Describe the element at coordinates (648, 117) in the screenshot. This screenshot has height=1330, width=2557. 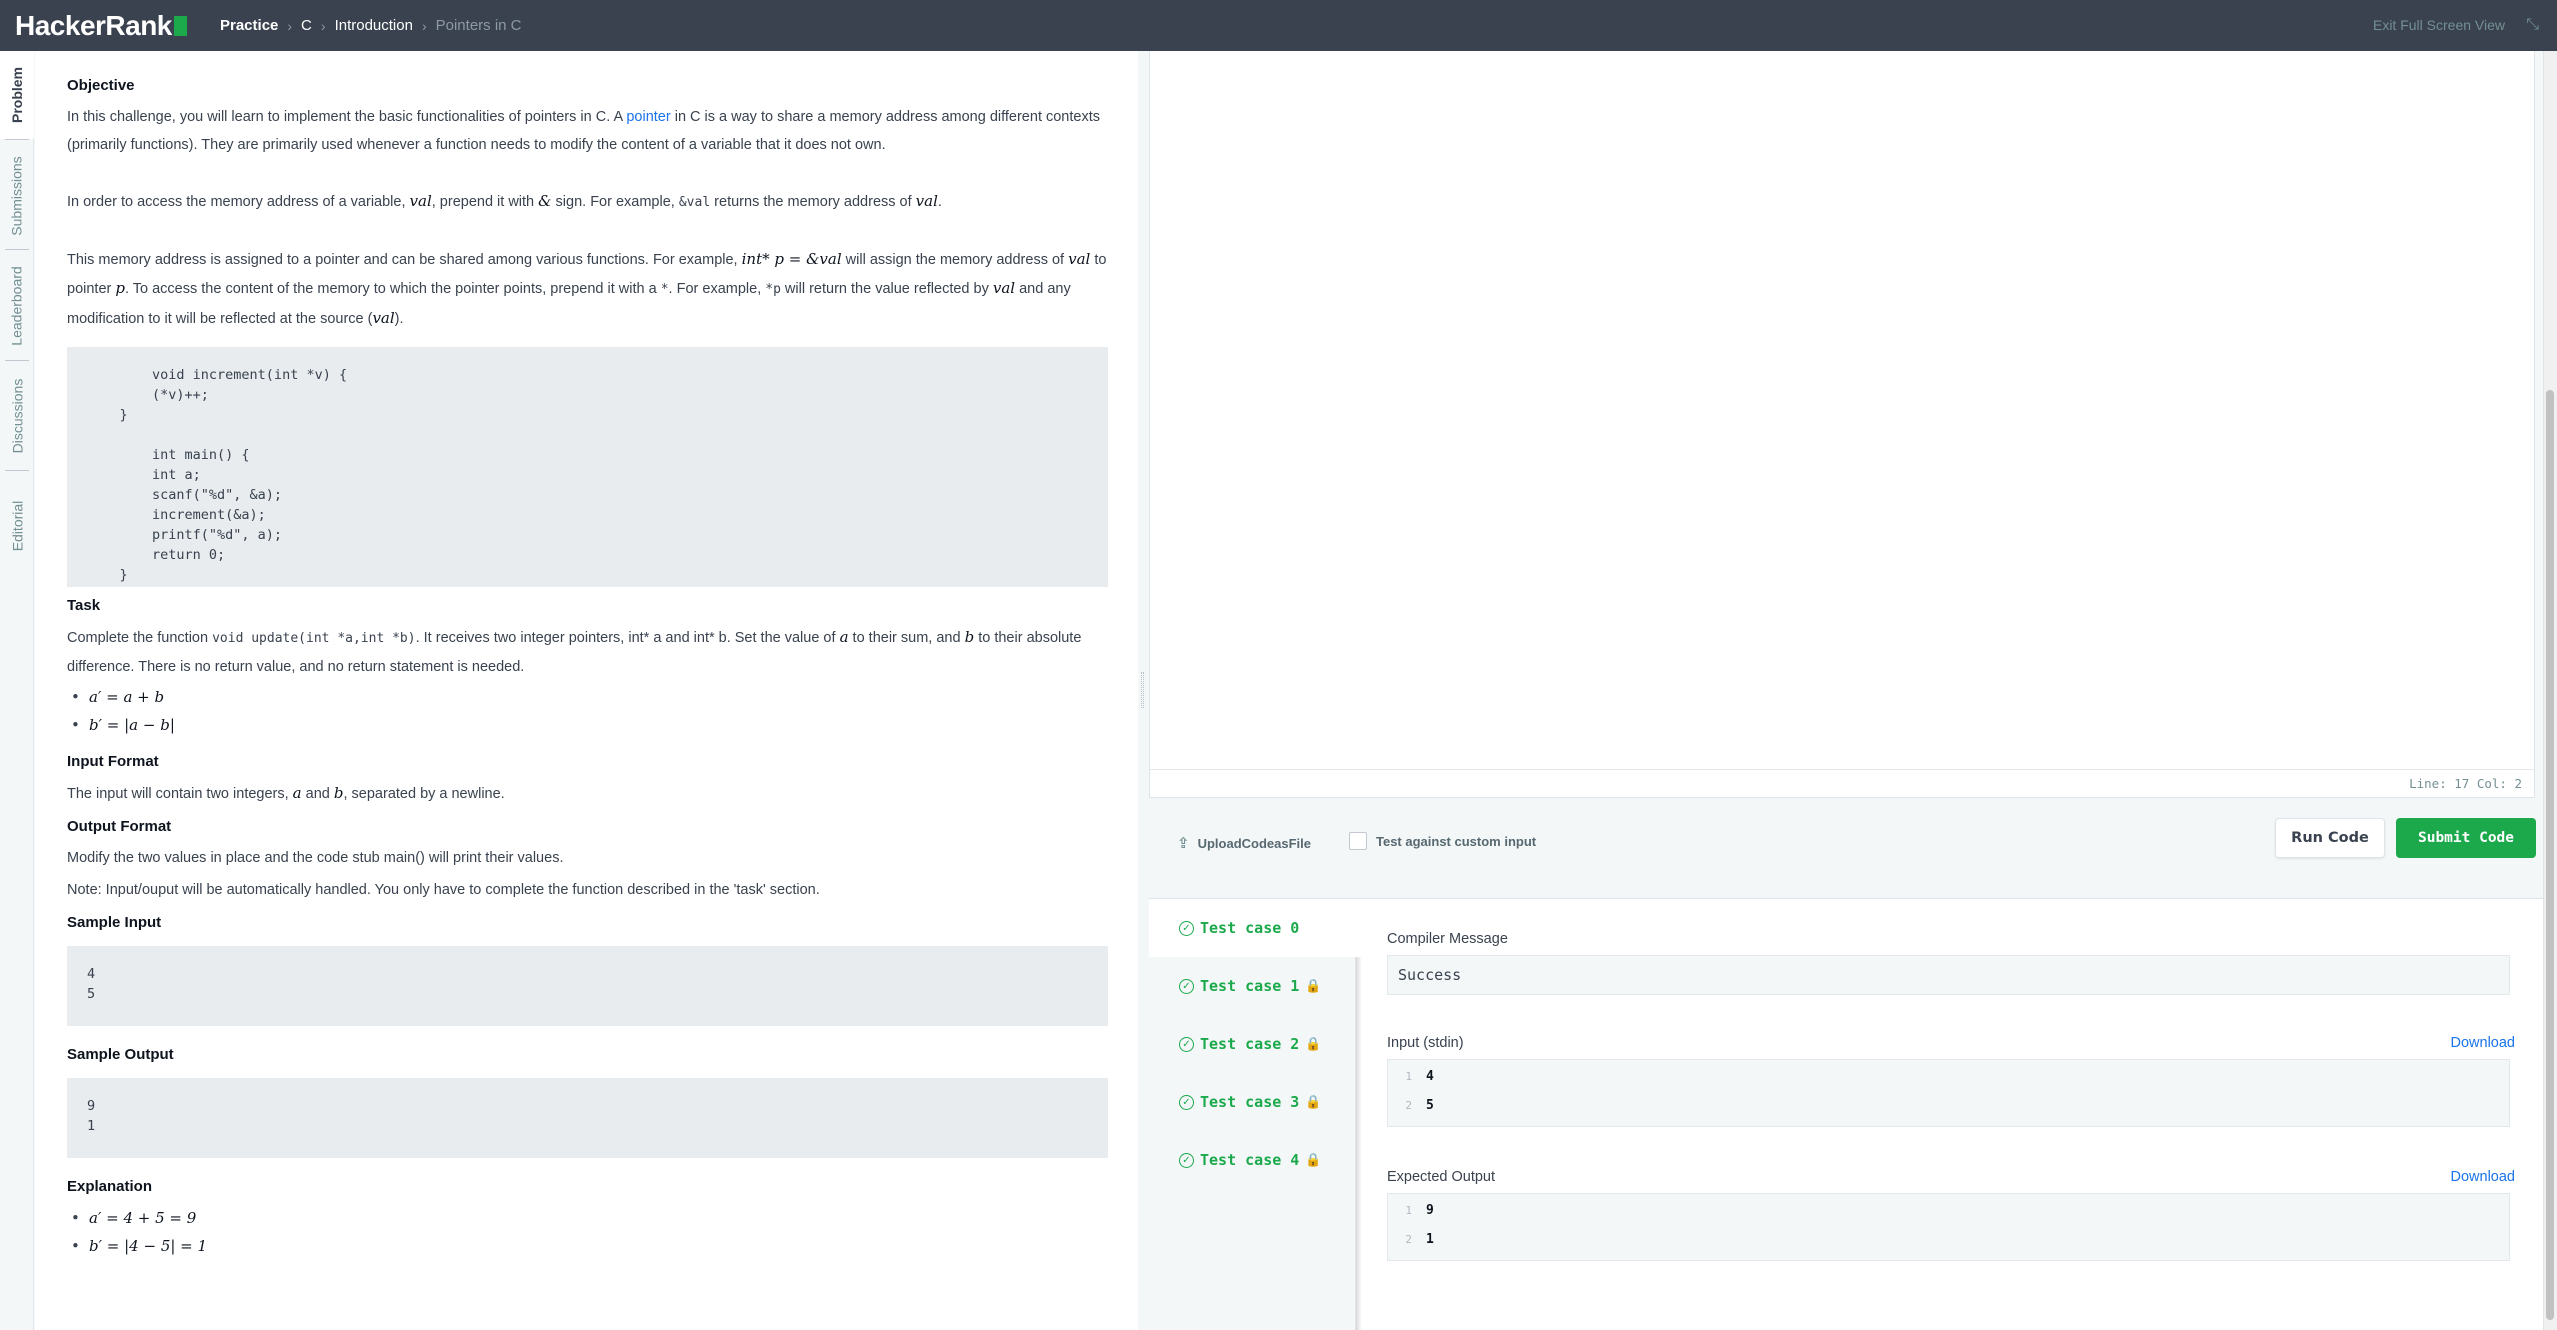
I see `pointer-link: pointer` at that location.